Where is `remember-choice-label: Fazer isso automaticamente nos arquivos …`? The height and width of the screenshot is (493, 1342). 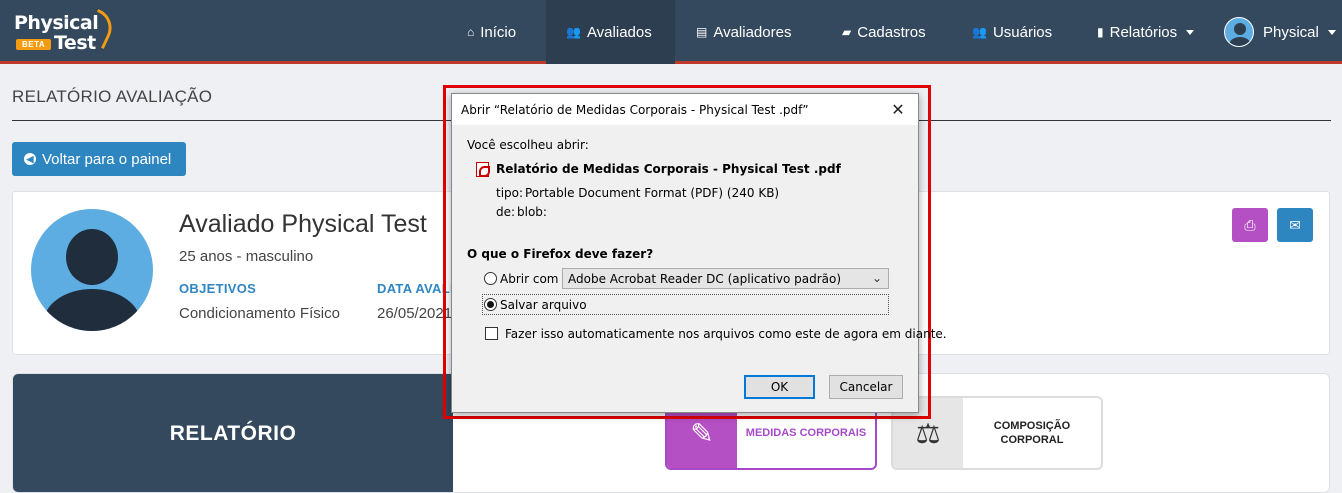 remember-choice-label: Fazer isso automaticamente nos arquivos … is located at coordinates (726, 334).